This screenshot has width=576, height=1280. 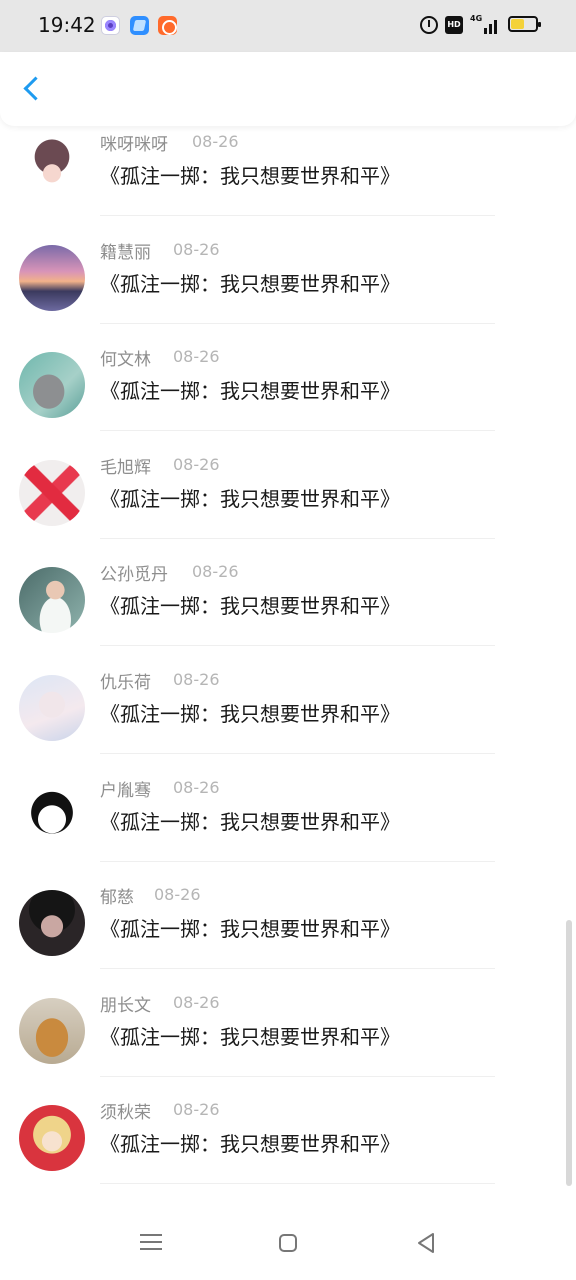 What do you see at coordinates (476, 18) in the screenshot?
I see `network-type: 4G` at bounding box center [476, 18].